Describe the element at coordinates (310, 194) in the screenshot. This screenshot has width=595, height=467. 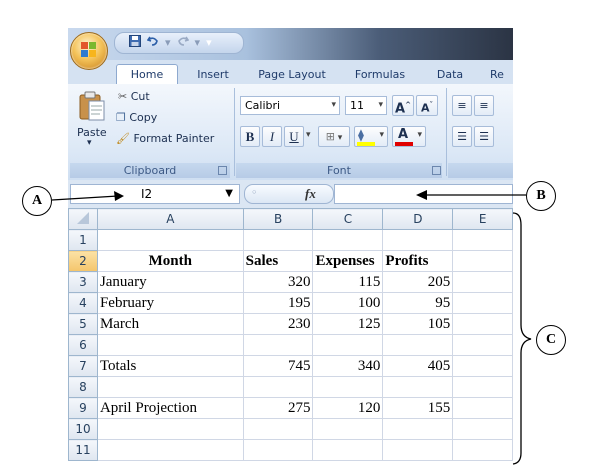
I see `insert-function-icon: fx` at that location.